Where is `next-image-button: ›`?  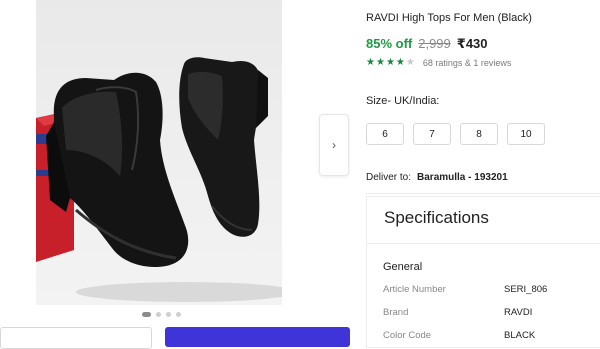
next-image-button: › is located at coordinates (334, 145).